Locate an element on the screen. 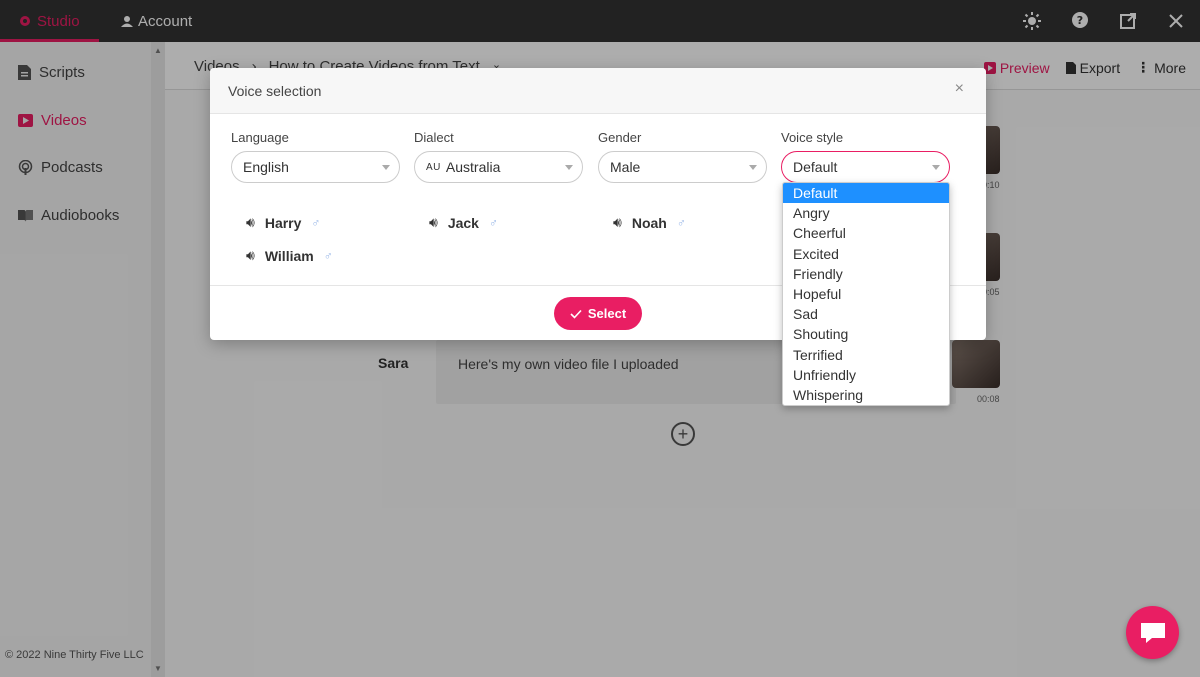  dropdown-option: Excited is located at coordinates (866, 254).